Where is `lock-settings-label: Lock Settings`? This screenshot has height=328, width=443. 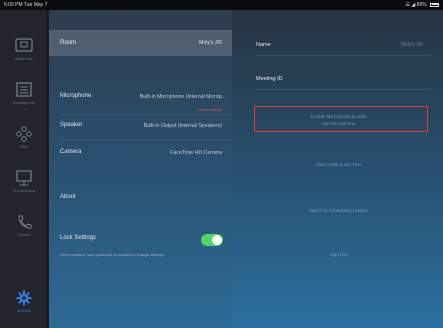
lock-settings-label: Lock Settings is located at coordinates (78, 238).